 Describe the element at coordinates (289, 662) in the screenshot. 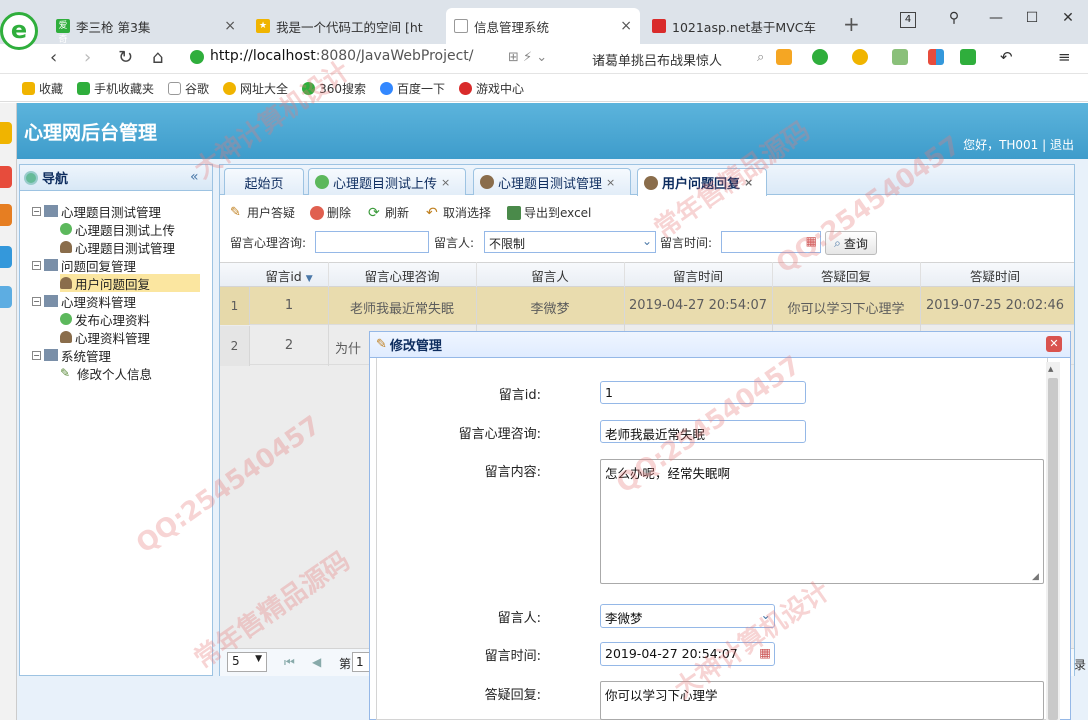

I see `first-page-icon: ⏮` at that location.